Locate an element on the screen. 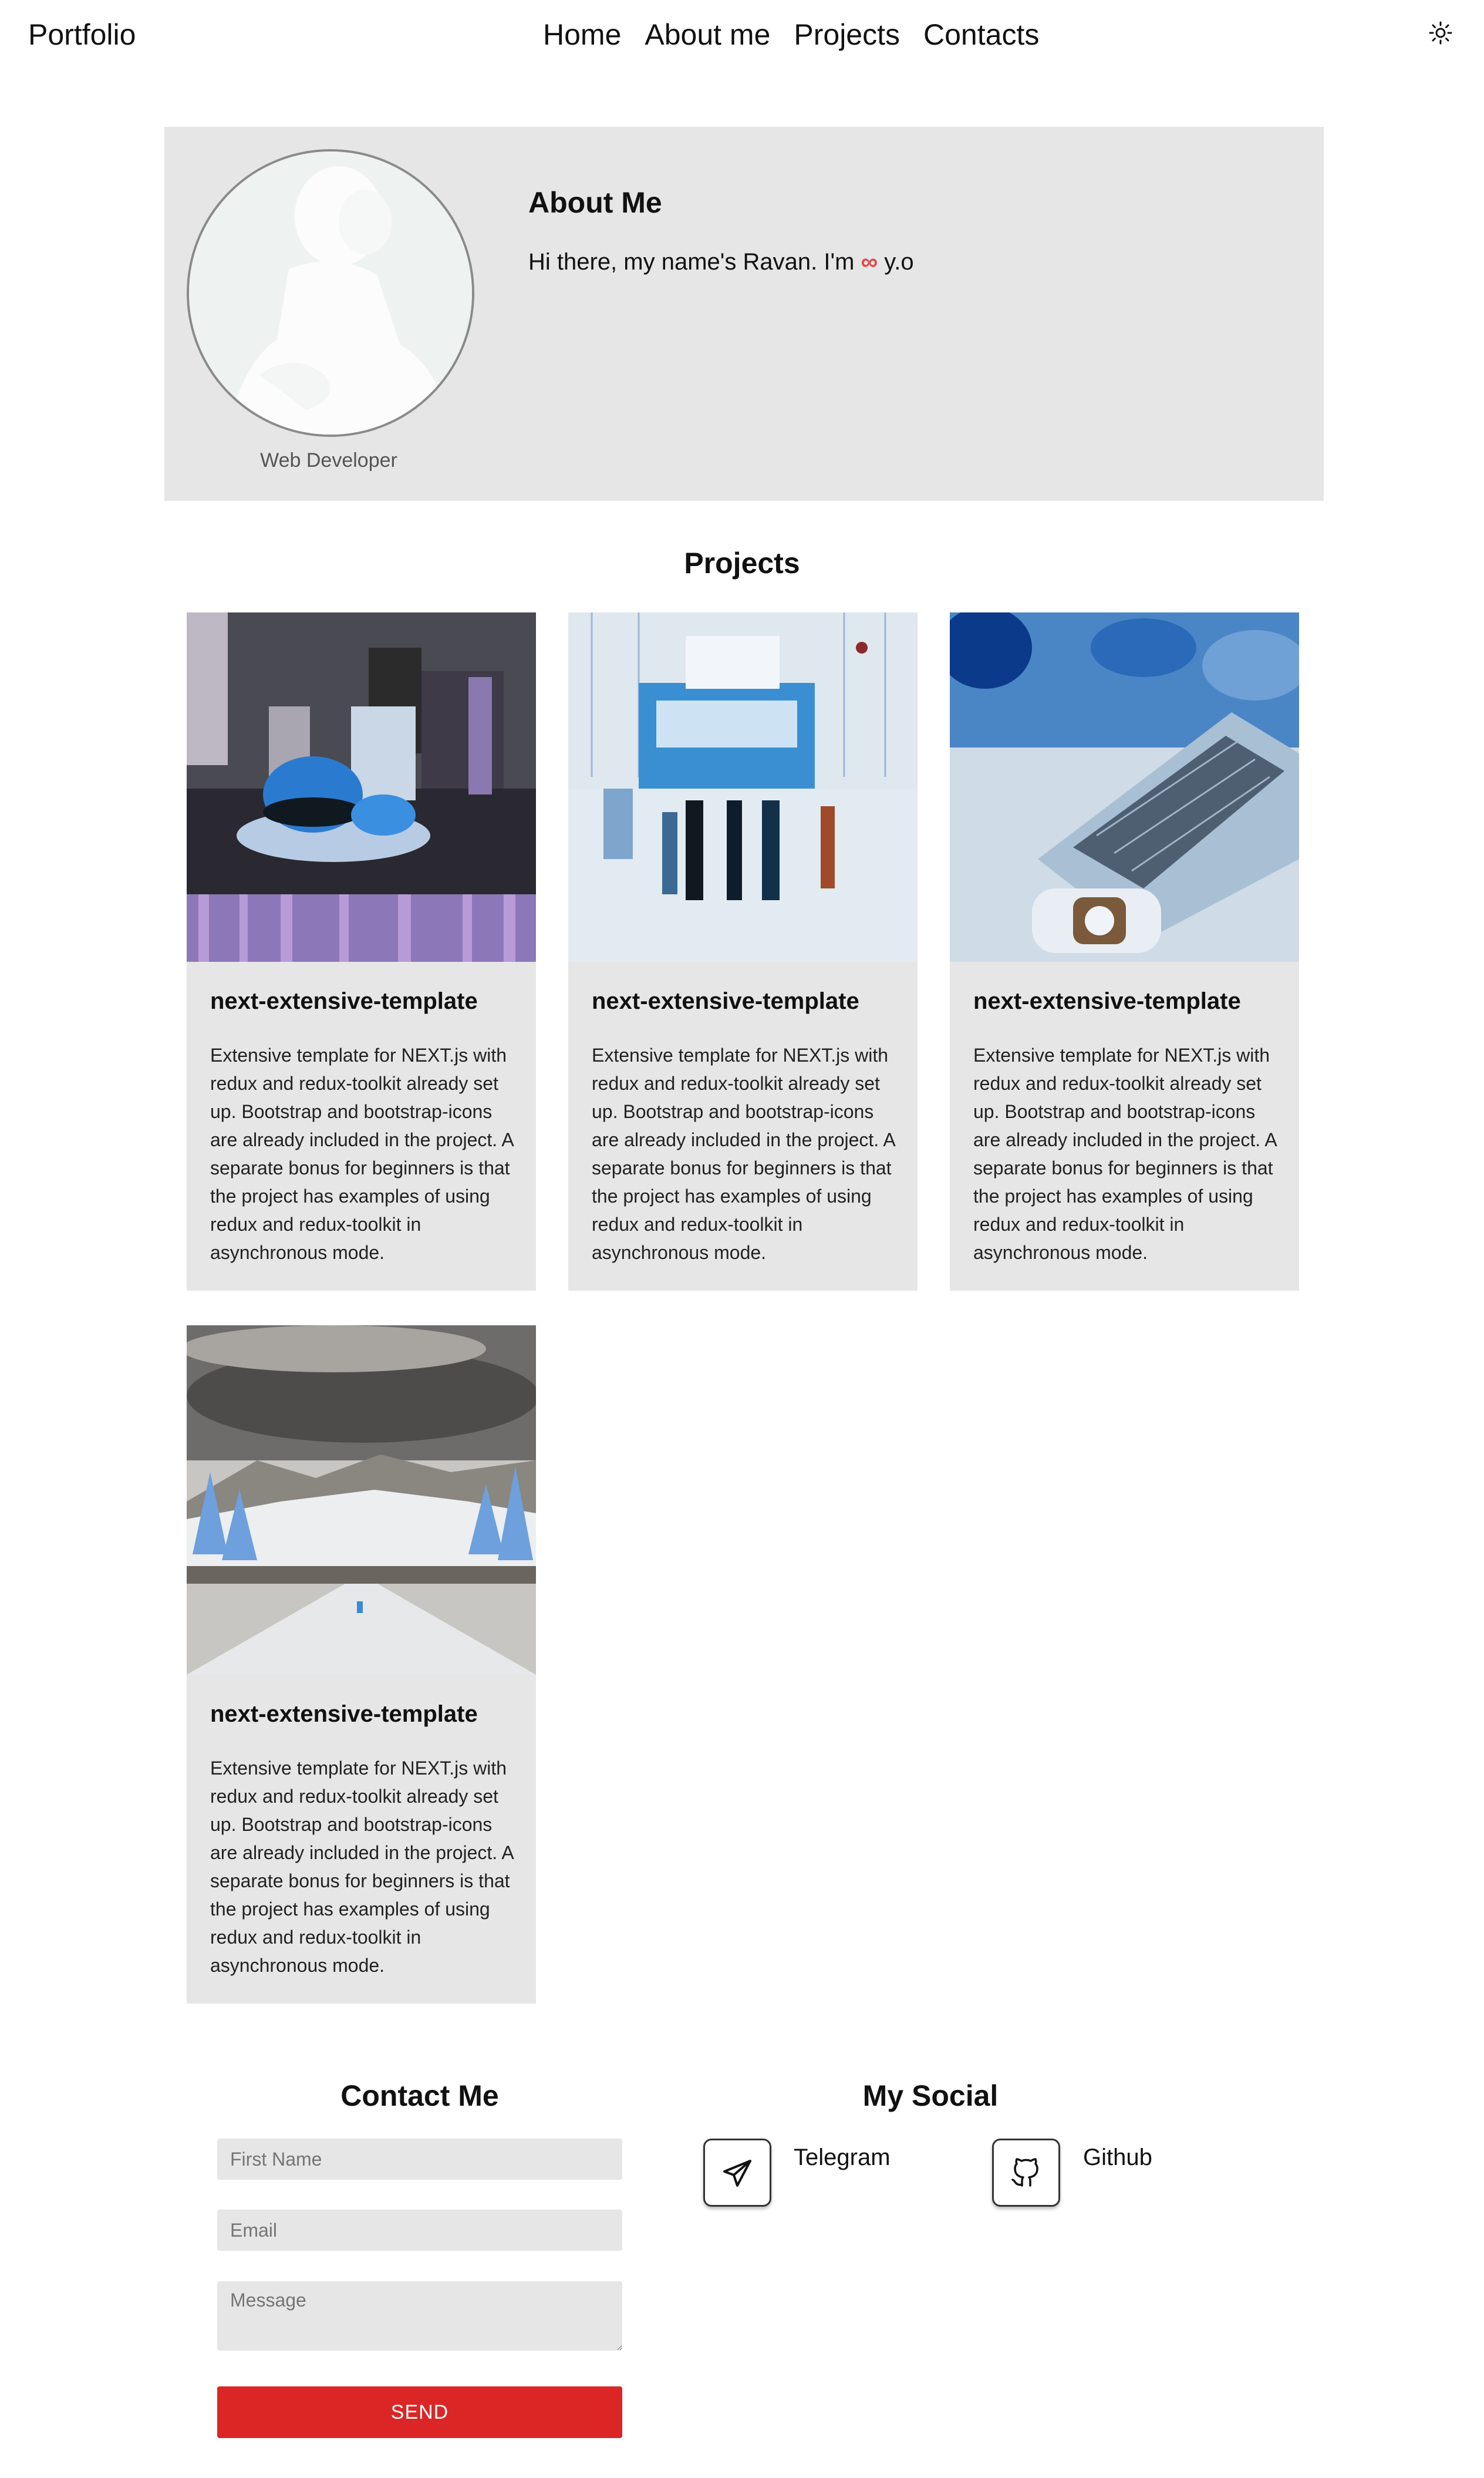 This screenshot has height=2478, width=1484. telegram-icon is located at coordinates (737, 2173).